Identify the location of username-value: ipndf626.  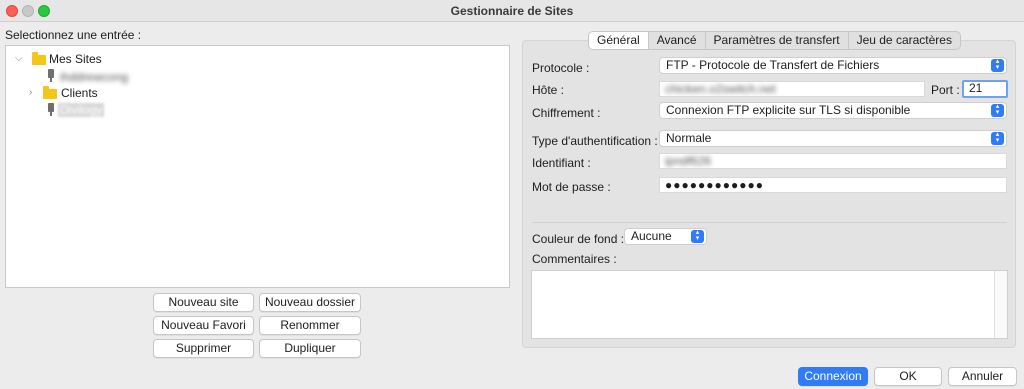
(688, 161).